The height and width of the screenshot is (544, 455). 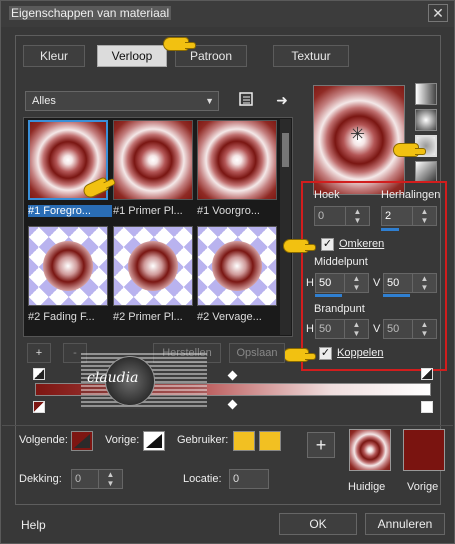 I want to click on invert-label: Omkeren, so click(x=361, y=244).